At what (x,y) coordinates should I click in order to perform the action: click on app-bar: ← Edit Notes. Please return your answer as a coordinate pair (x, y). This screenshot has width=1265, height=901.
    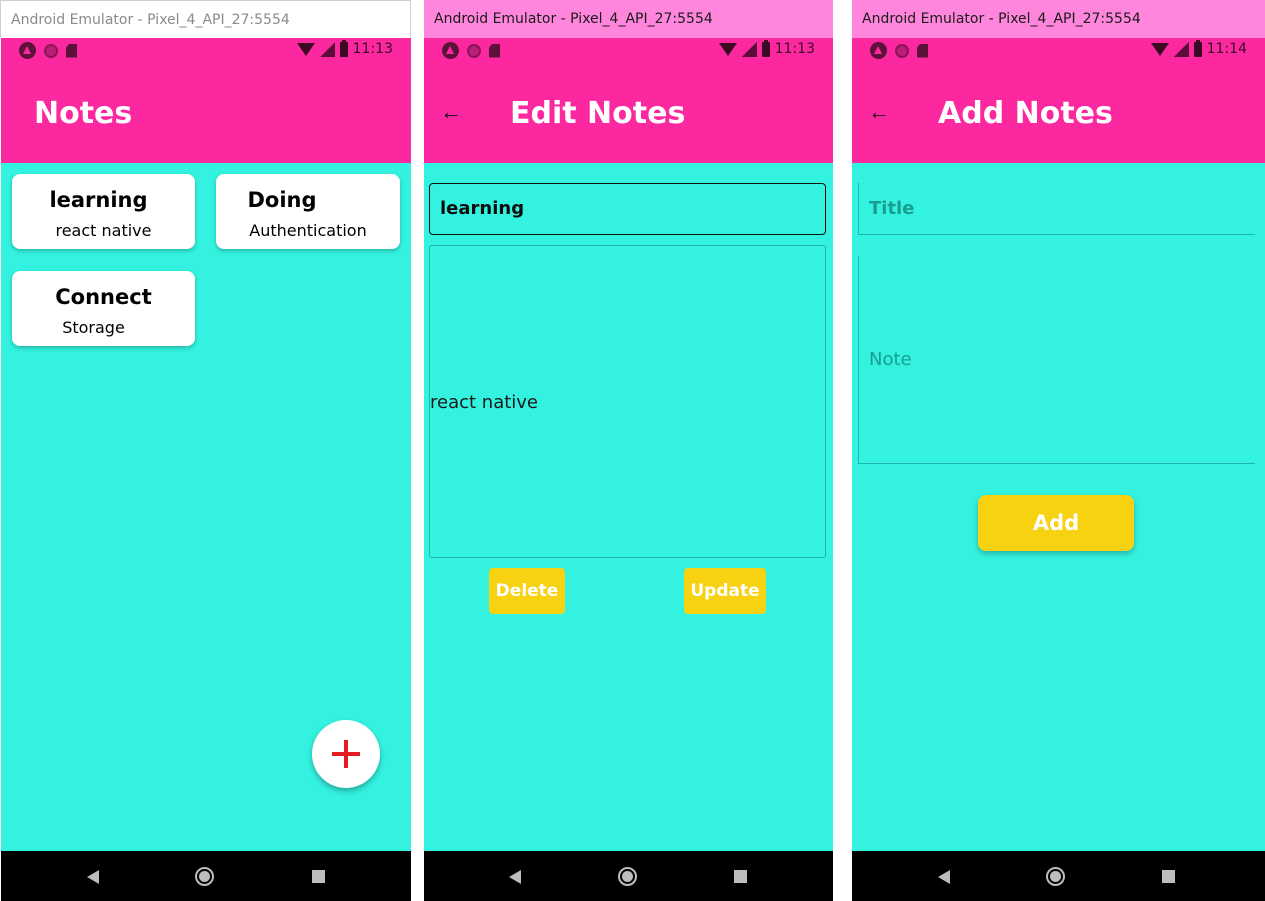
    Looking at the image, I should click on (628, 113).